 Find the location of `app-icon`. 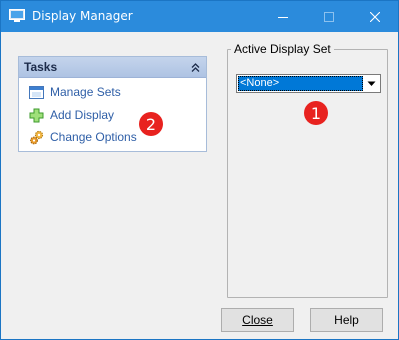

app-icon is located at coordinates (17, 16).